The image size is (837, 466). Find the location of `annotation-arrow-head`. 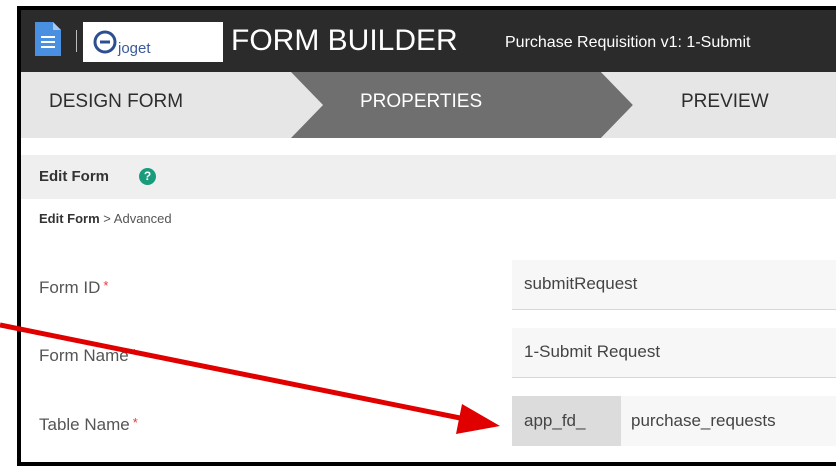

annotation-arrow-head is located at coordinates (478, 419).